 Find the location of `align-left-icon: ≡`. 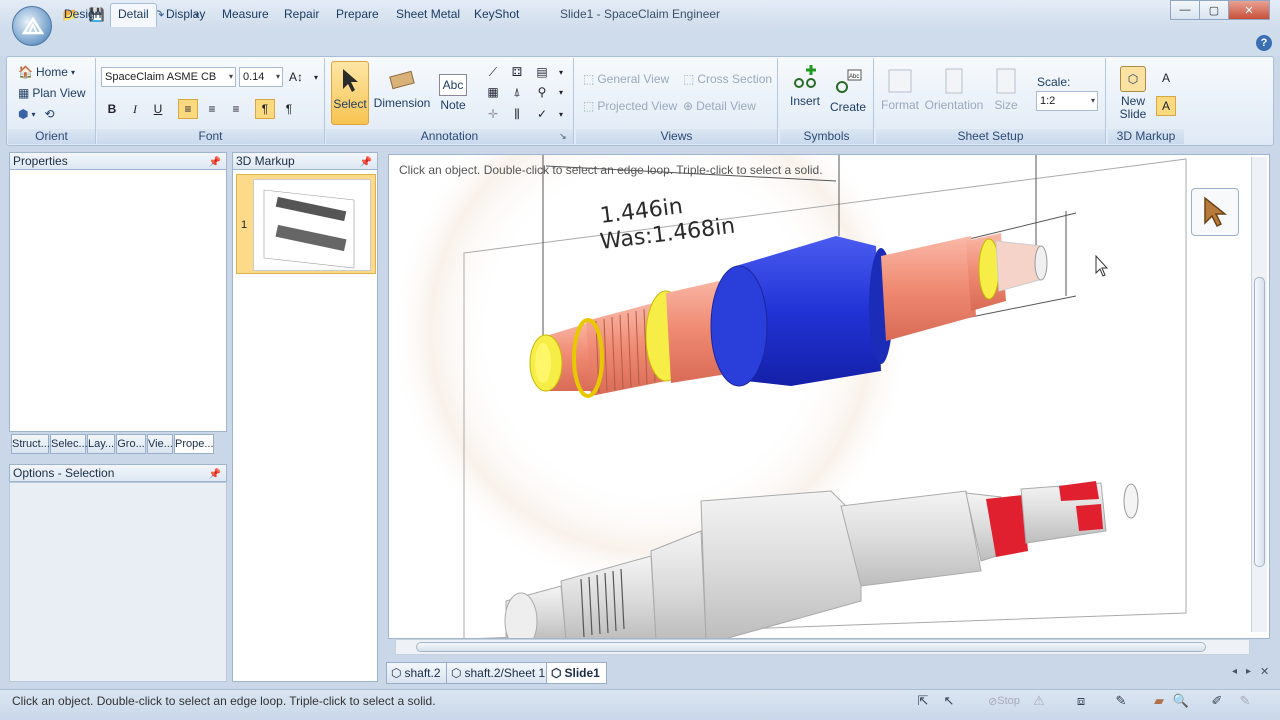

align-left-icon: ≡ is located at coordinates (188, 109).